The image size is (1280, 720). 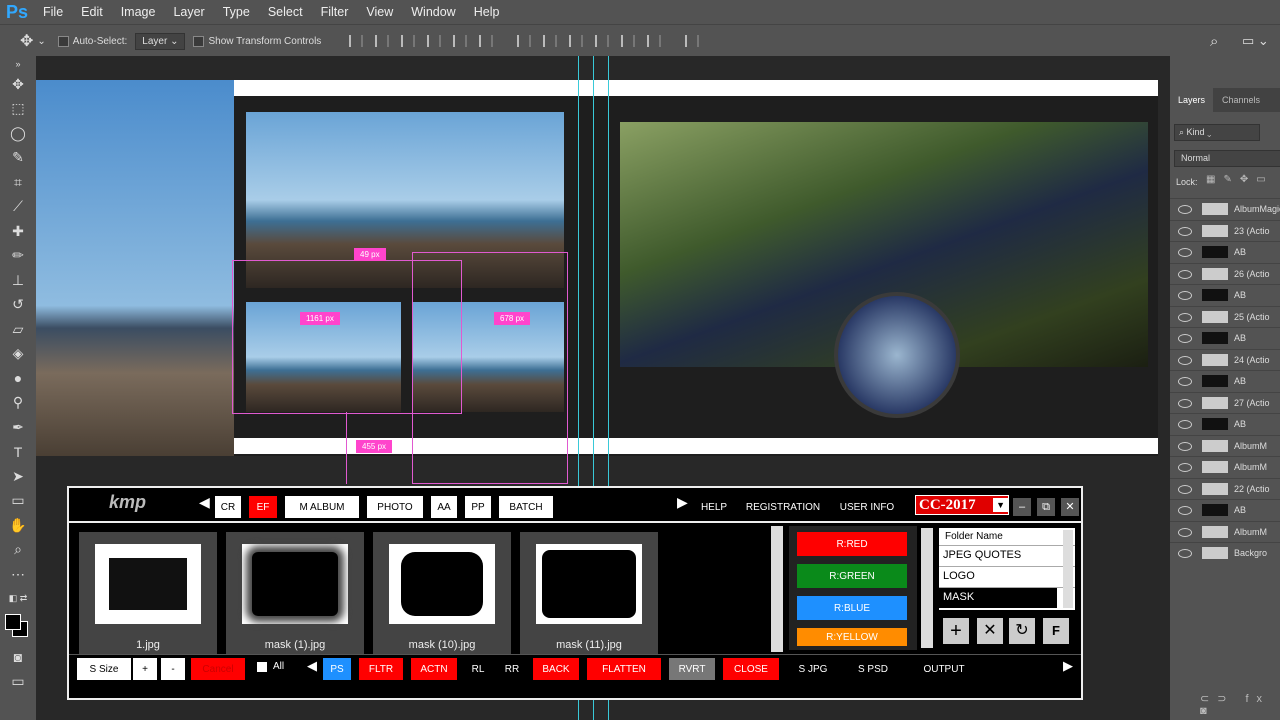 I want to click on red-button: R:RED, so click(x=852, y=544).